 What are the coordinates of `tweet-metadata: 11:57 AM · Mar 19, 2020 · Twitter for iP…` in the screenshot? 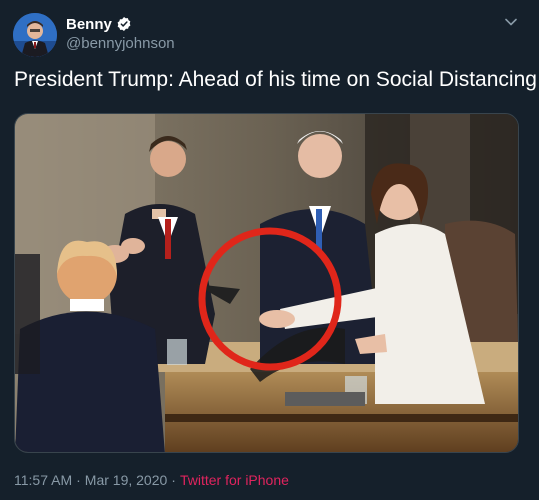 It's located at (151, 480).